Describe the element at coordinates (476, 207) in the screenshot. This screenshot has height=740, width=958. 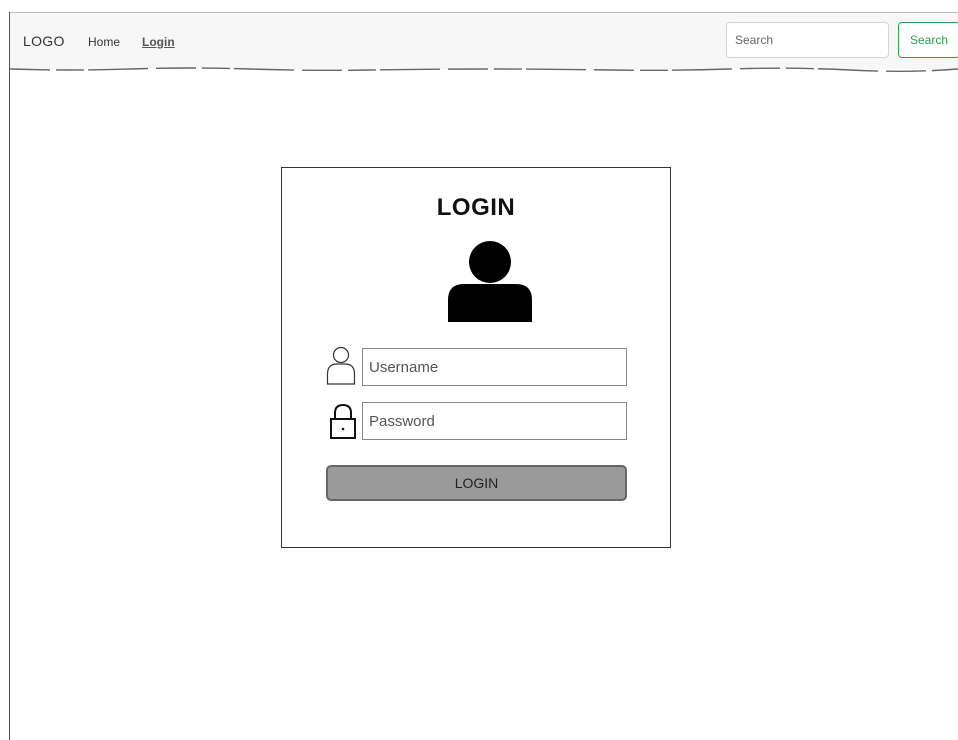
I see `login-title: LOGIN` at that location.